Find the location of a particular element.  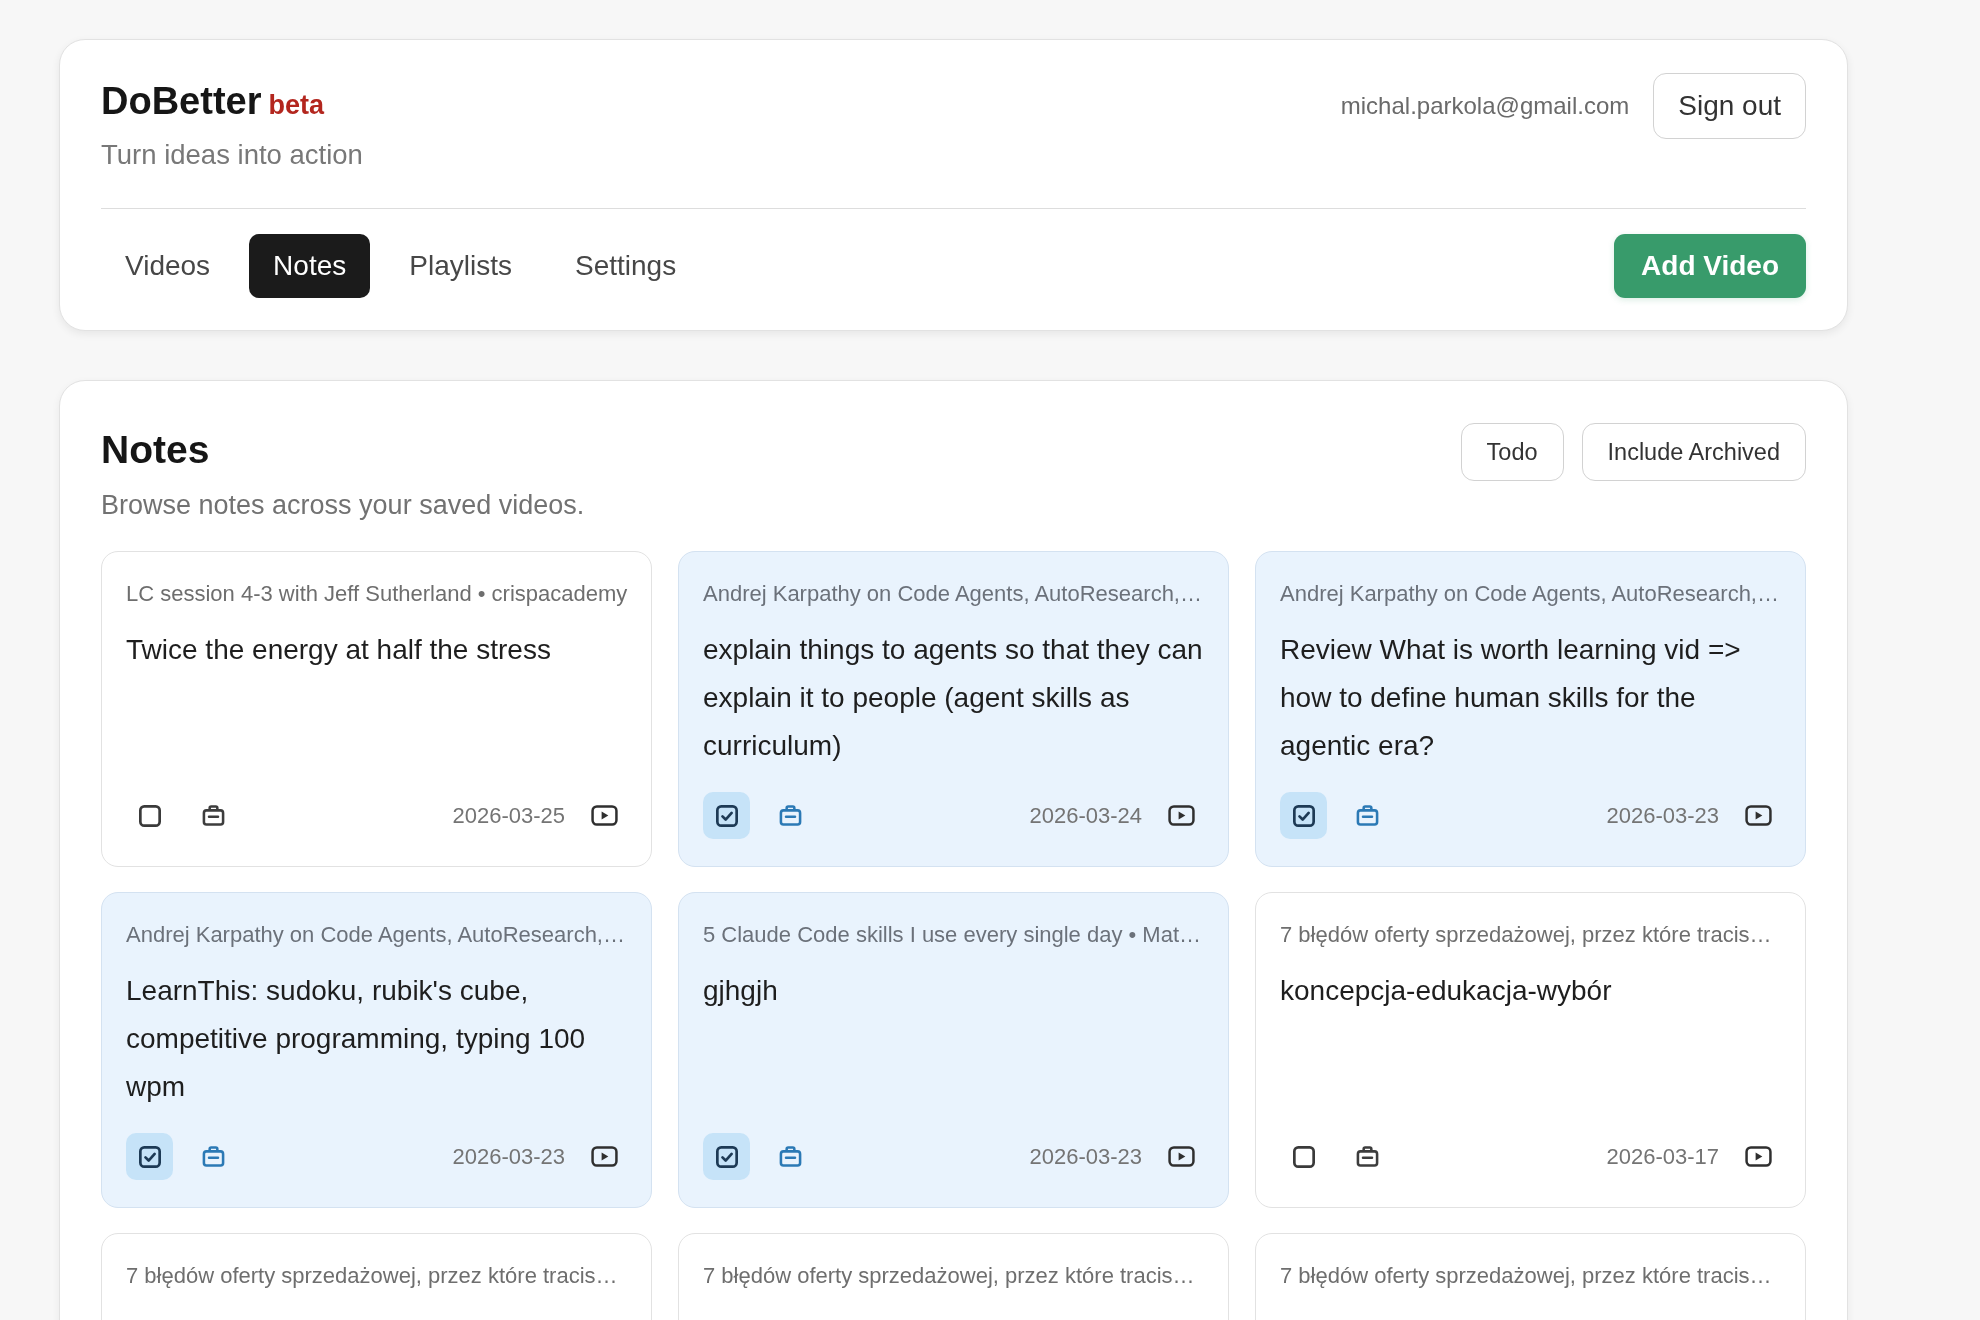

nav-tab: Settings is located at coordinates (625, 266).